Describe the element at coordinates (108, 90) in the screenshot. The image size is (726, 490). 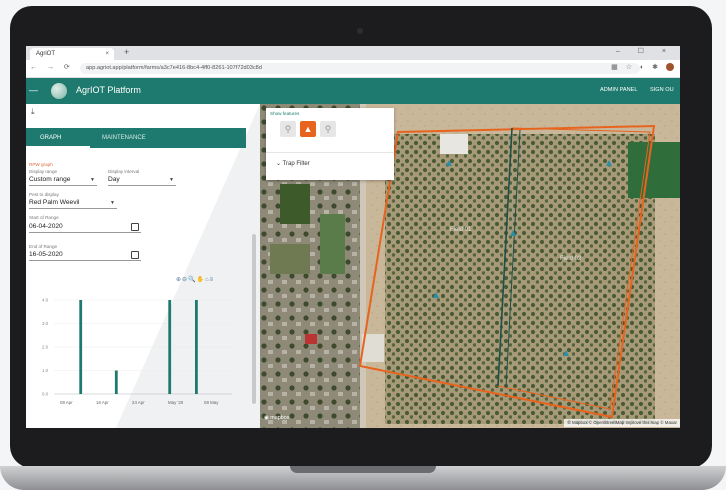
I see `app-title: AgrIOT Platform` at that location.